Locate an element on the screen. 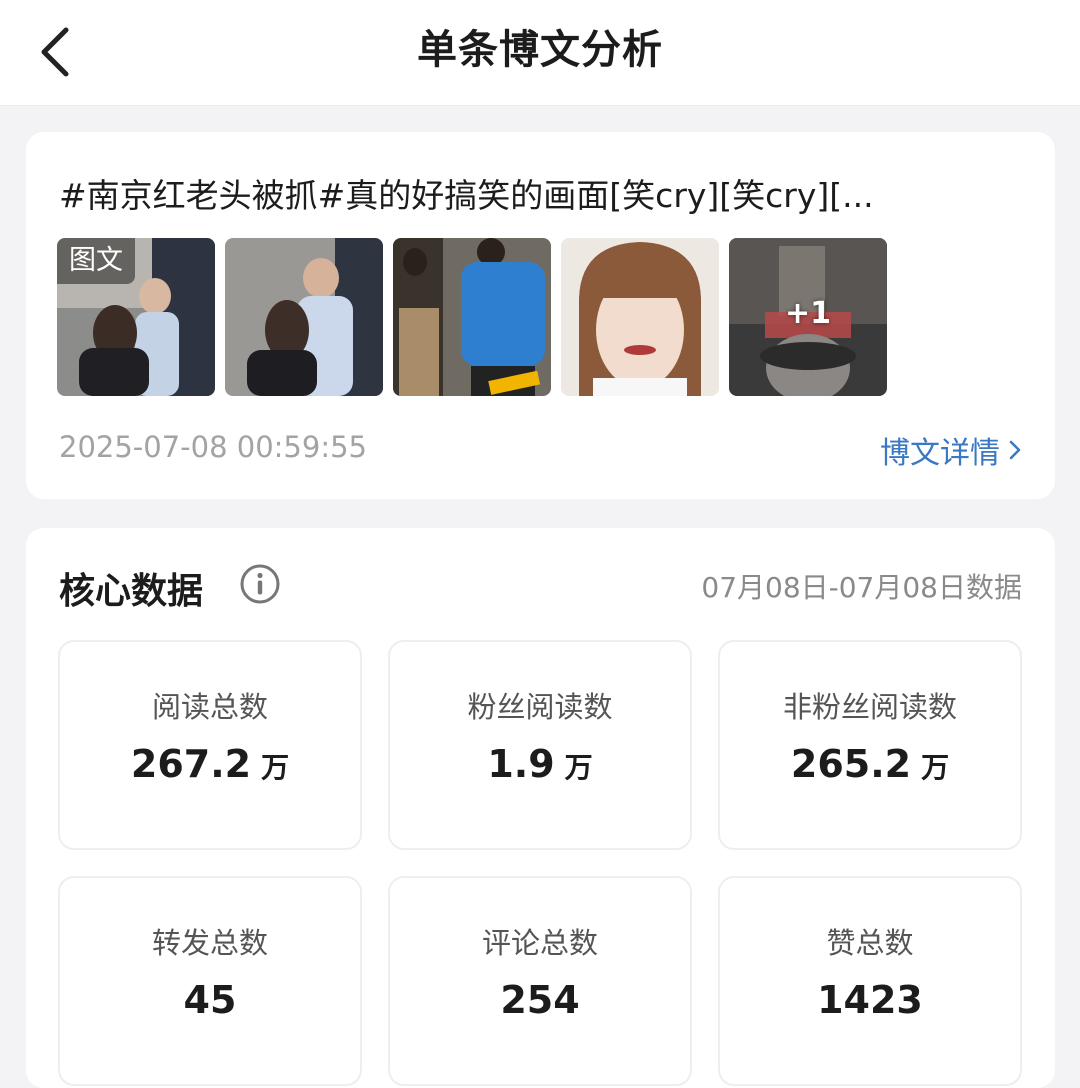 The width and height of the screenshot is (1080, 1088). metric-total-comments: 评论总数 254 is located at coordinates (540, 981).